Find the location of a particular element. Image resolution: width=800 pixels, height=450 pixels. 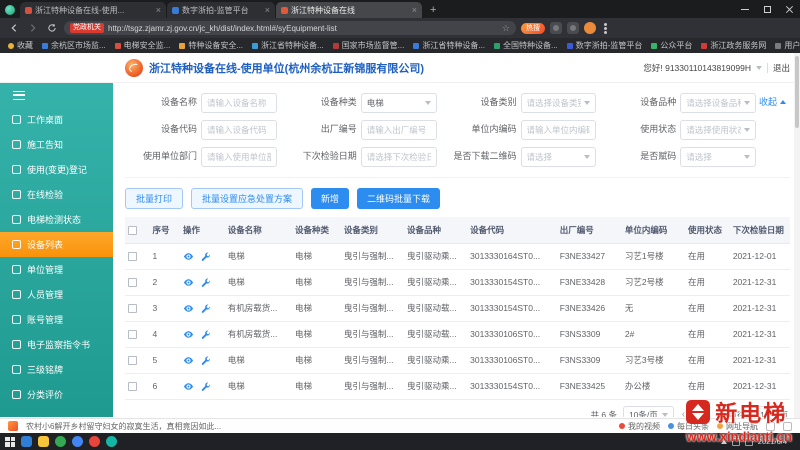

device-code-input is located at coordinates (239, 130).